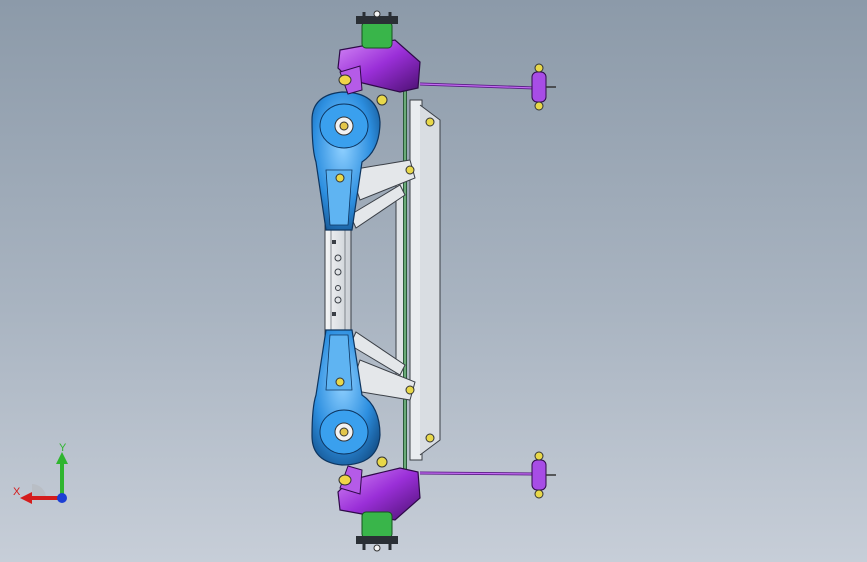  Describe the element at coordinates (40, 473) in the screenshot. I see `axis-triad: Y X` at that location.